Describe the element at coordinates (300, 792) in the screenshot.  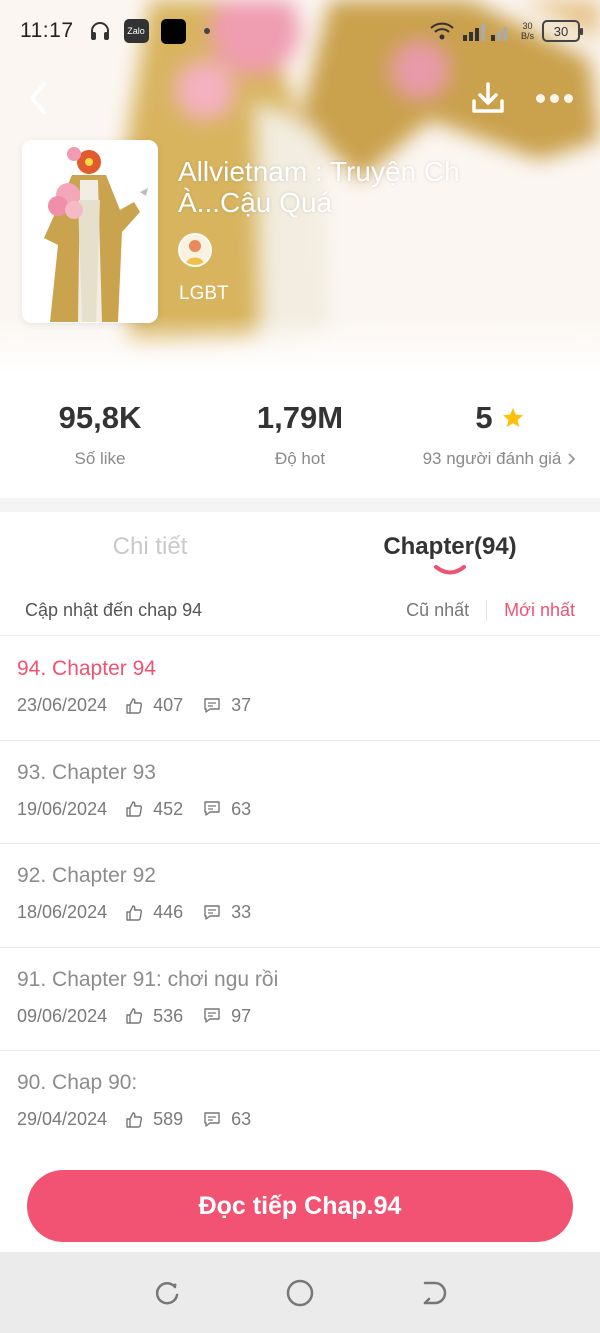
I see `chapter-row: 93. Chapter 93 19/06/2024 452 63` at that location.